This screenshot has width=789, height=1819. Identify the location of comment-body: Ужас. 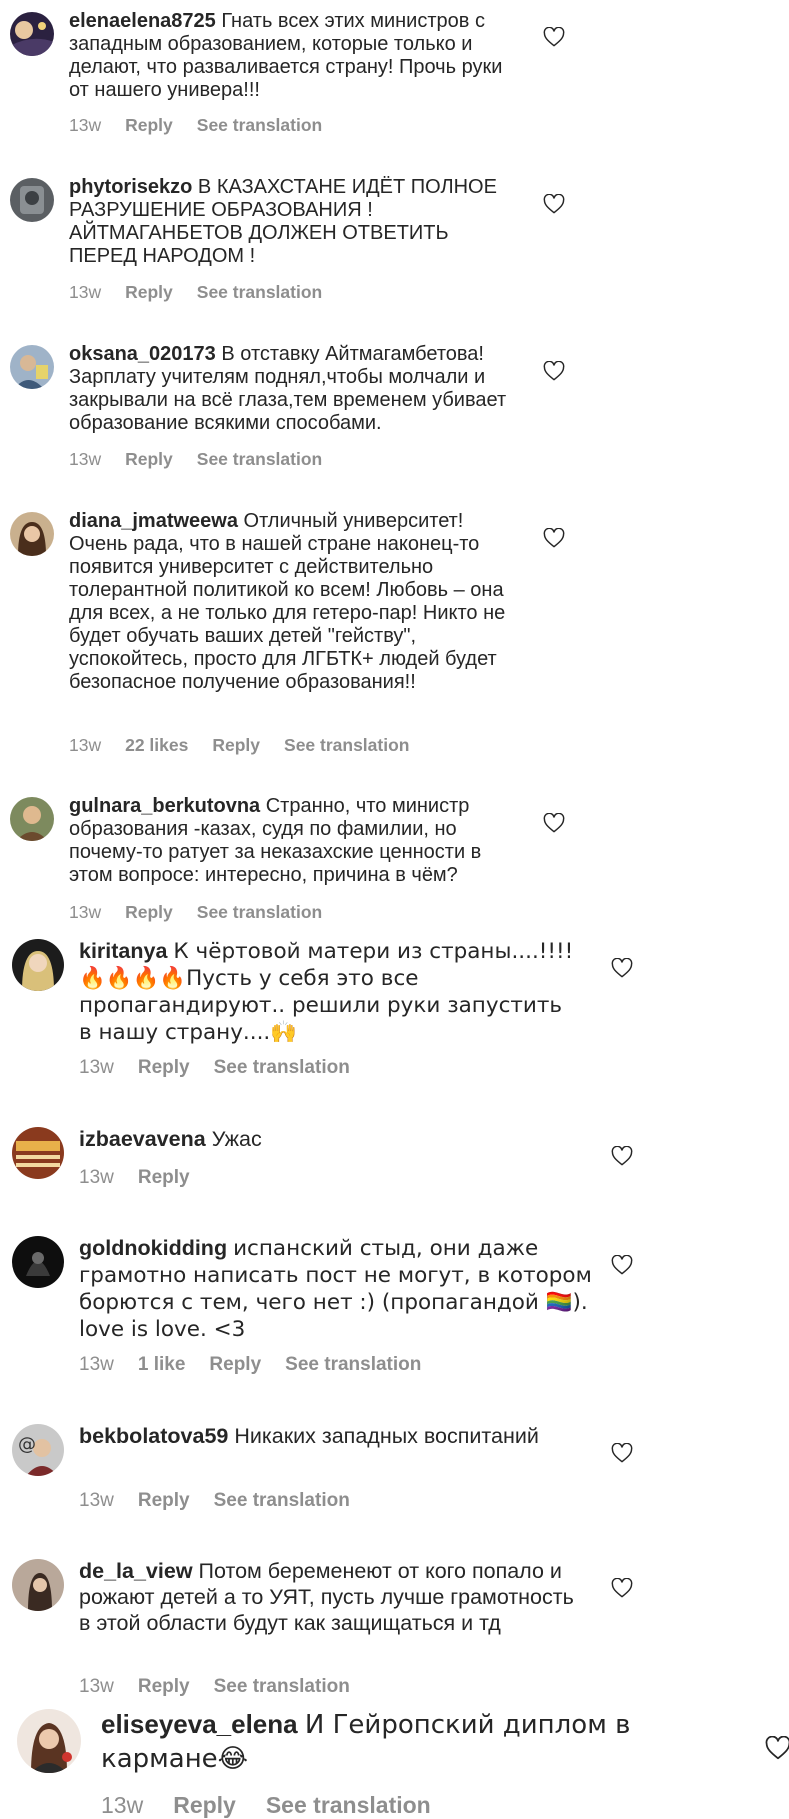
(236, 1139).